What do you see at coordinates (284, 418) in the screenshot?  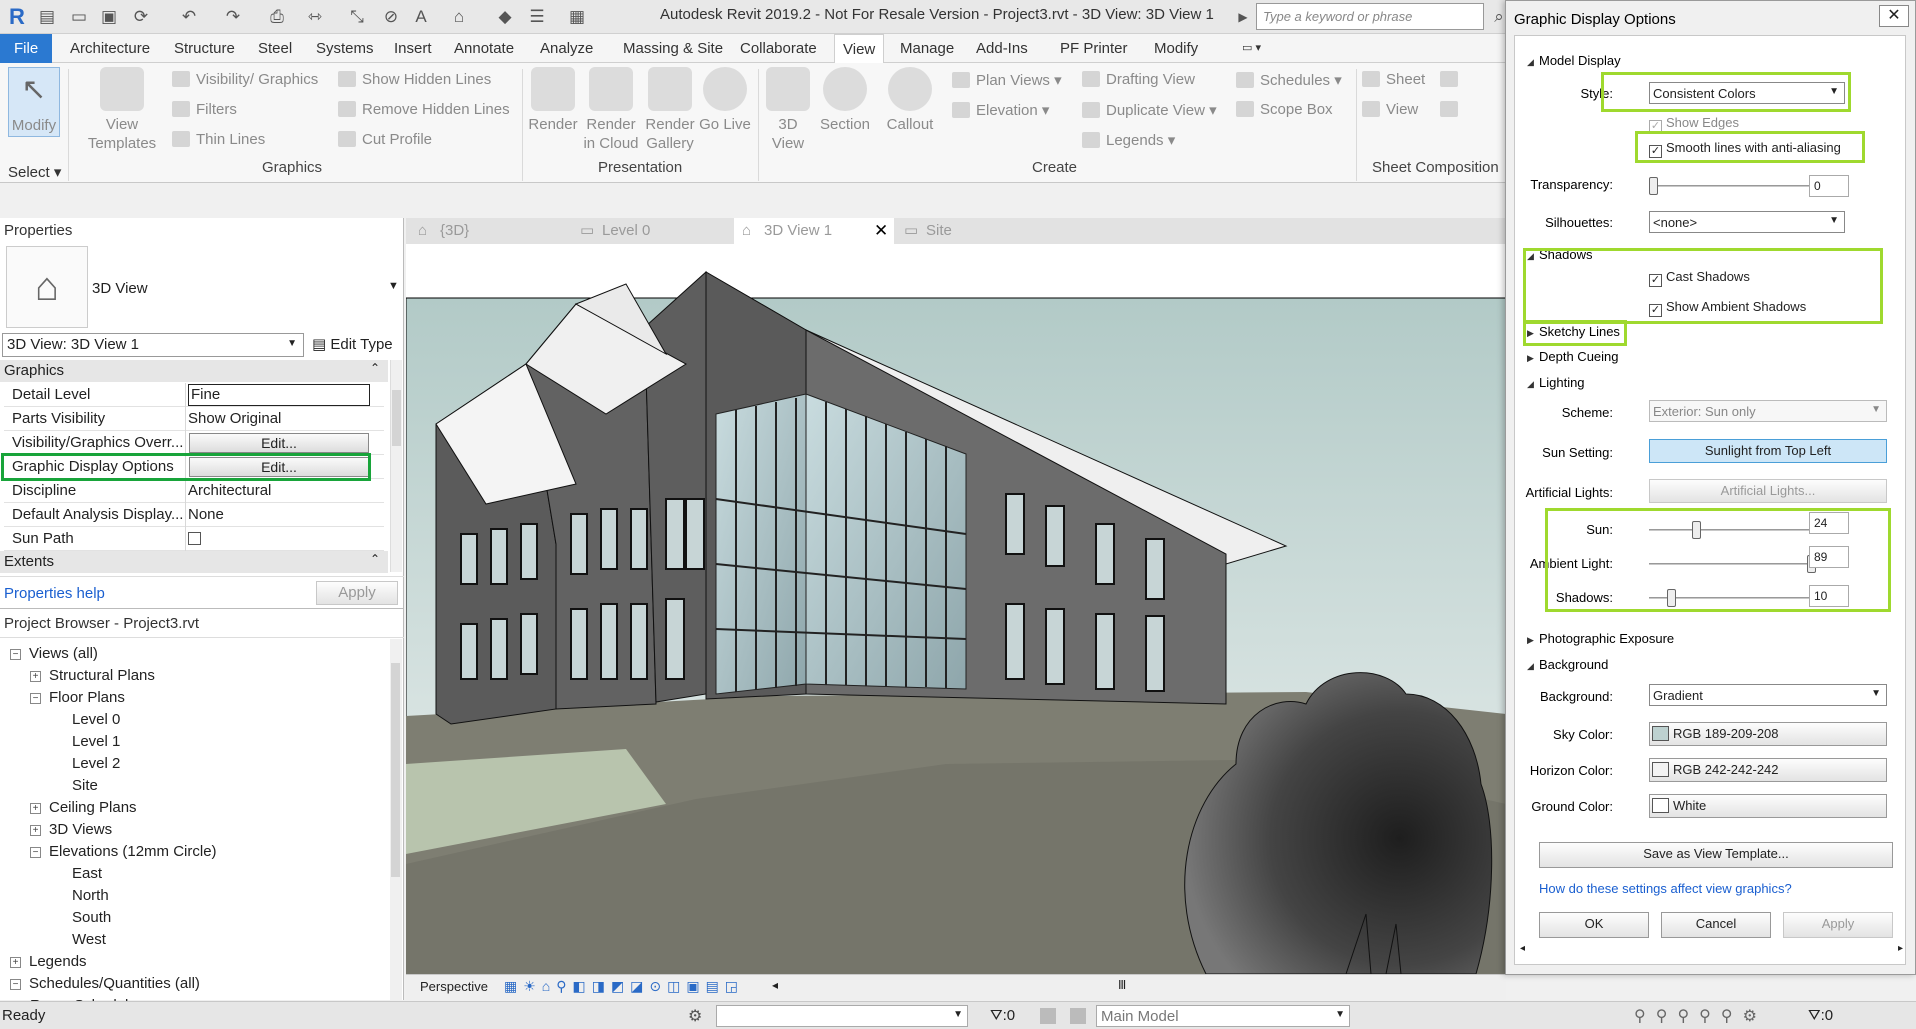 I see `parts-visibility-value: Show Original` at bounding box center [284, 418].